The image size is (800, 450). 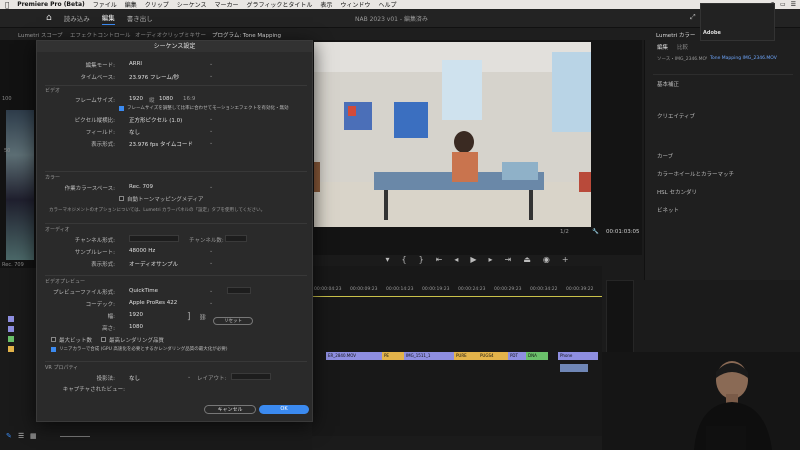 I want to click on timeline-clip: PUGS4, so click(x=493, y=356).